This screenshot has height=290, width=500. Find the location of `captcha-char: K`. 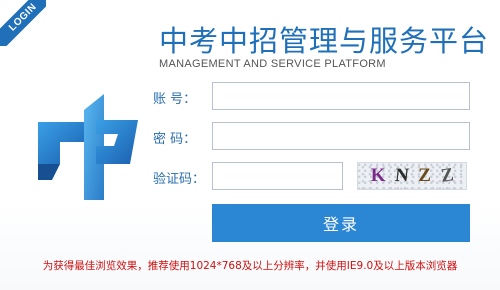

captcha-char: K is located at coordinates (378, 175).